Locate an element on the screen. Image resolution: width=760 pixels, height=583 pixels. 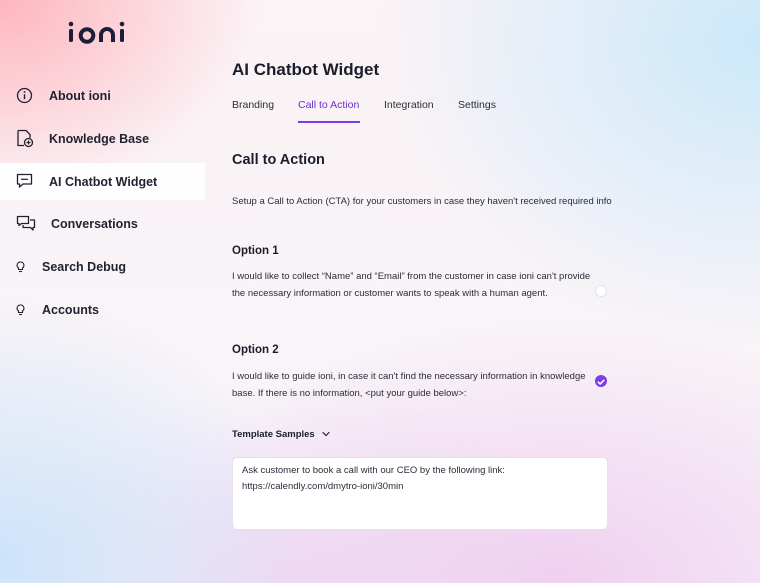
option1-title: Option 1 is located at coordinates (255, 251).